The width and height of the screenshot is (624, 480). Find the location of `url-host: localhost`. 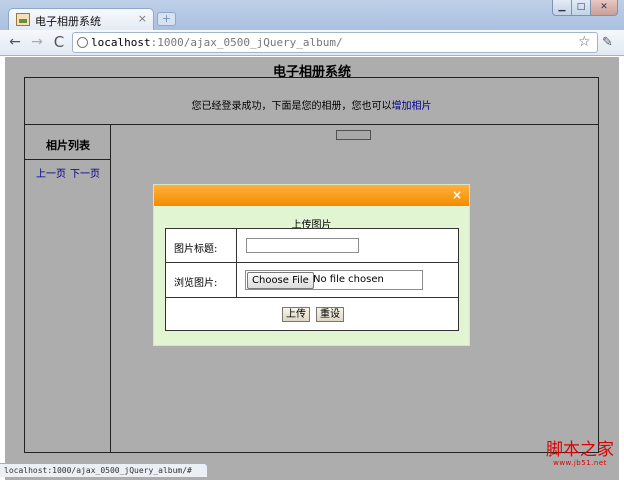

url-host: localhost is located at coordinates (121, 42).